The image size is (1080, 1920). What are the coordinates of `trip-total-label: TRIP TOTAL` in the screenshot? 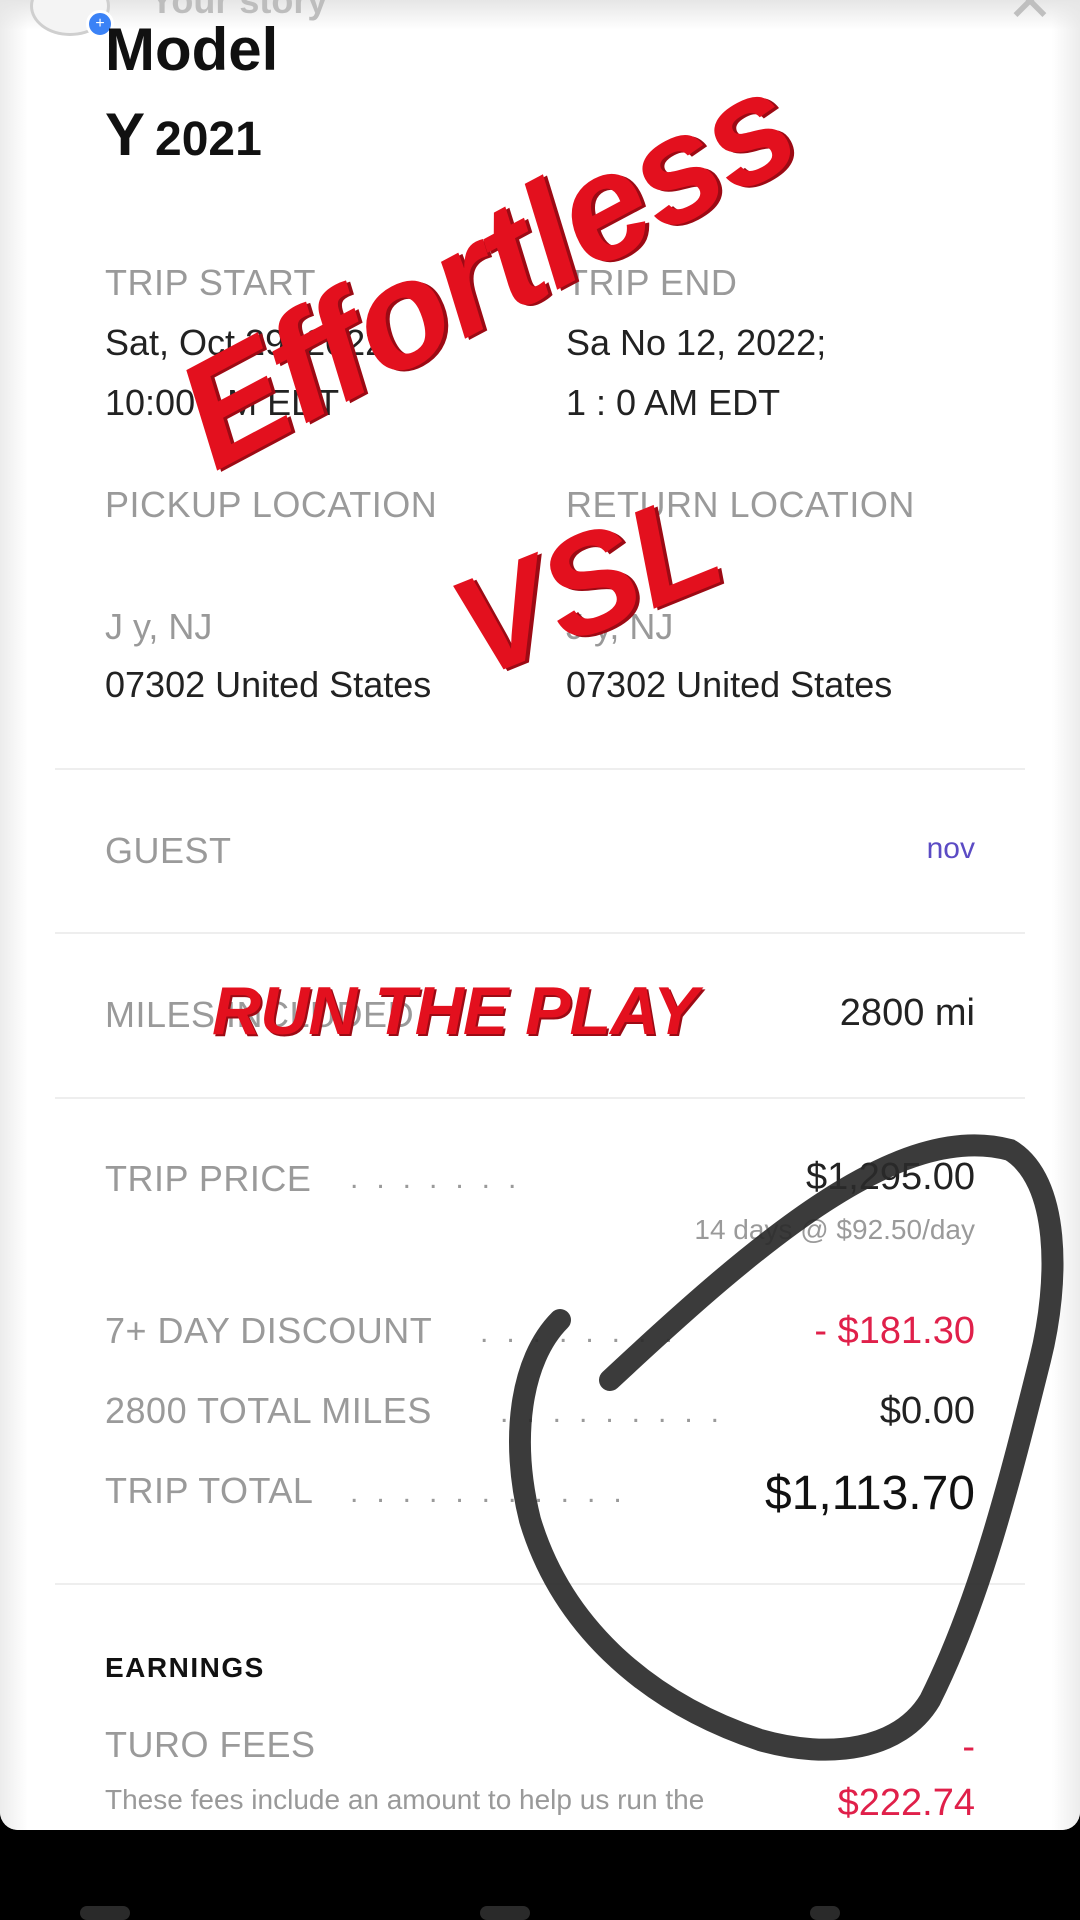 It's located at (209, 1490).